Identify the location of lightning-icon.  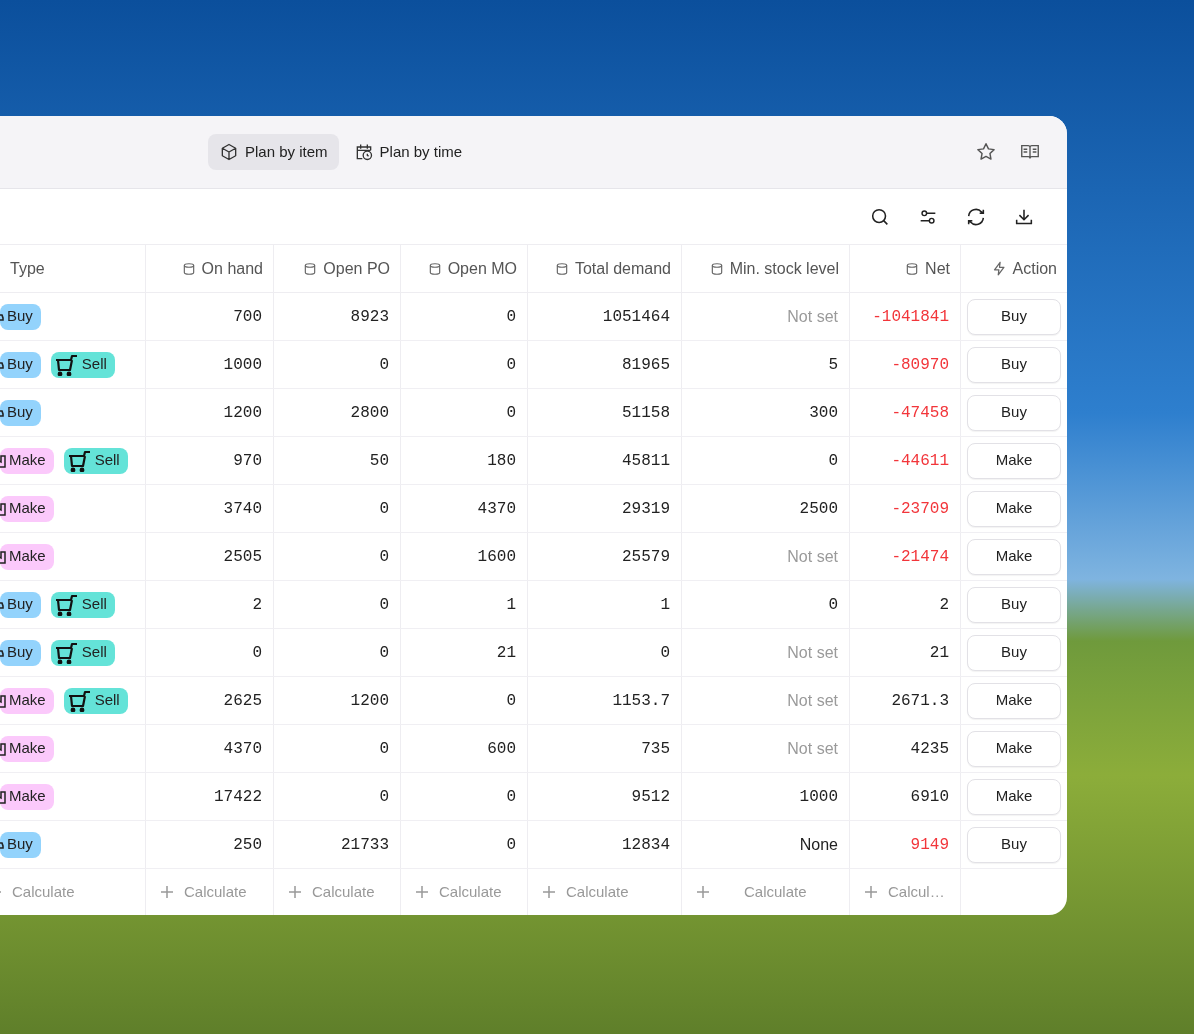
(999, 268).